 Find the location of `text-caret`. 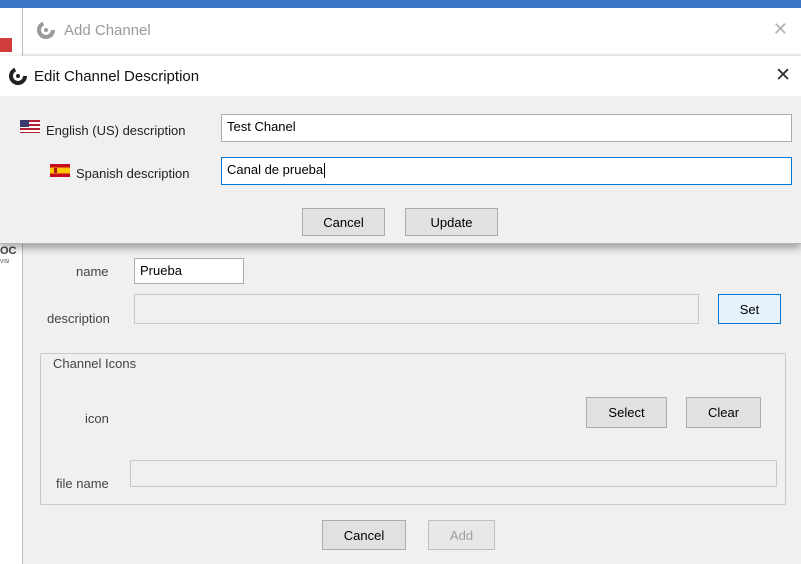

text-caret is located at coordinates (325, 171).